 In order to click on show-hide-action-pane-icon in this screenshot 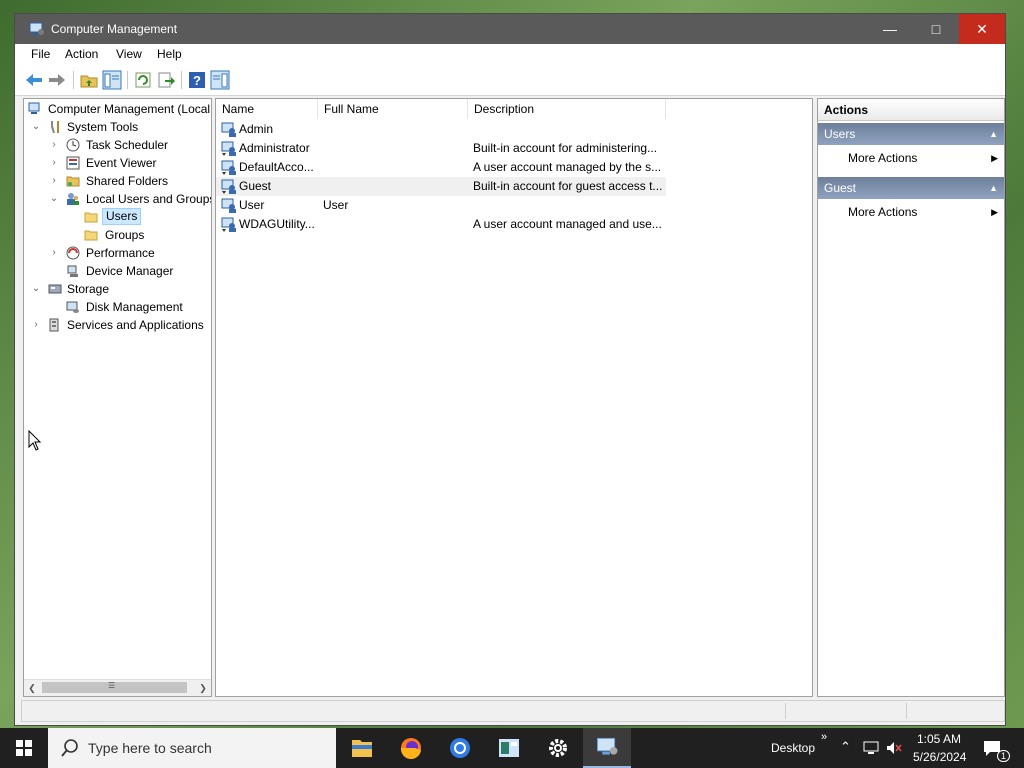, I will do `click(220, 80)`.